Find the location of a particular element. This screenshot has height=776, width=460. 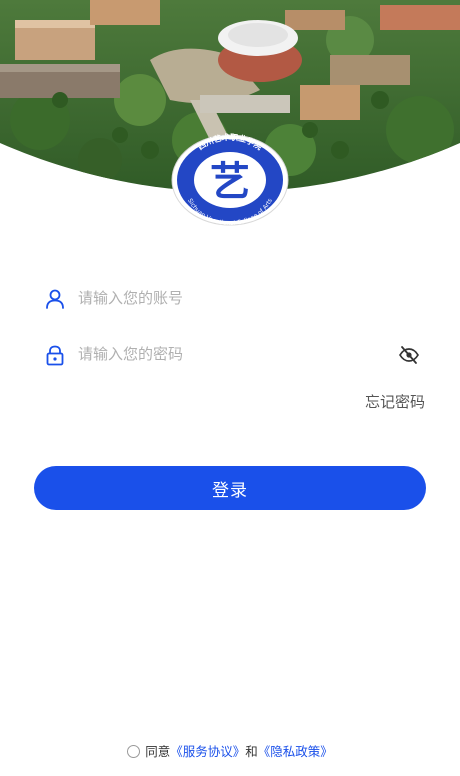

service-agreement-link: 《服务协议》 is located at coordinates (207, 751).